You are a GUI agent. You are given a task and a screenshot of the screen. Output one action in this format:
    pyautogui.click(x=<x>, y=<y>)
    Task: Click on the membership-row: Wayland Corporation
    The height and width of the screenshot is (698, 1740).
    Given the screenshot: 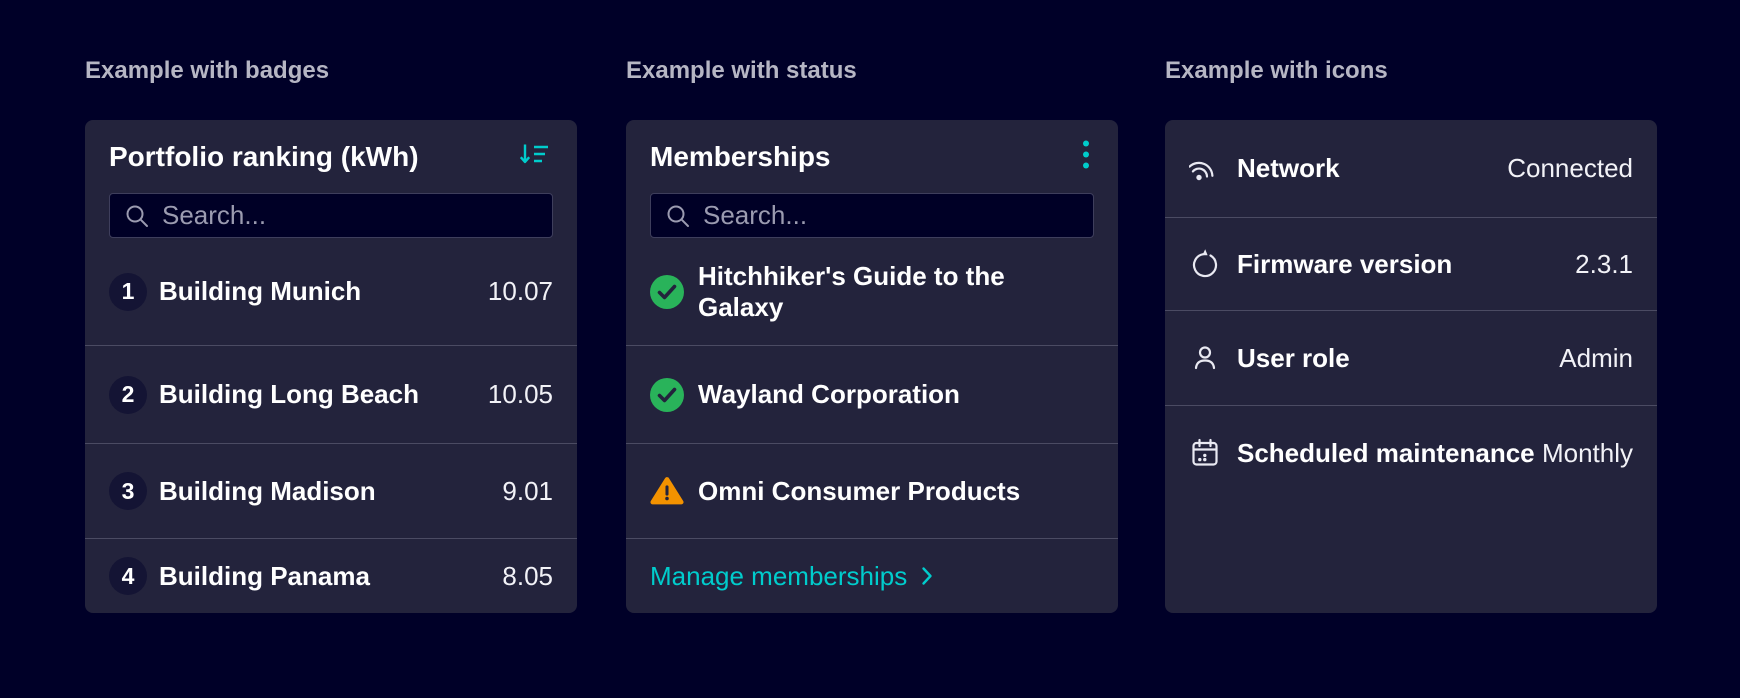 What is the action you would take?
    pyautogui.click(x=872, y=394)
    